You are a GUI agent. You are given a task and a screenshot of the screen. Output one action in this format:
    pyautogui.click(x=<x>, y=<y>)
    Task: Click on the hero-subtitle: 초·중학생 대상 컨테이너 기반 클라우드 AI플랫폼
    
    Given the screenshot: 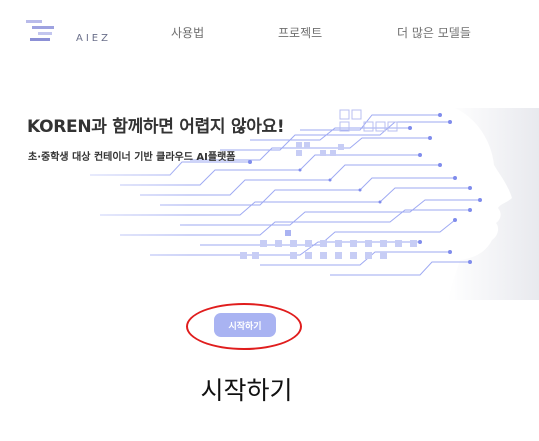 What is the action you would take?
    pyautogui.click(x=132, y=157)
    